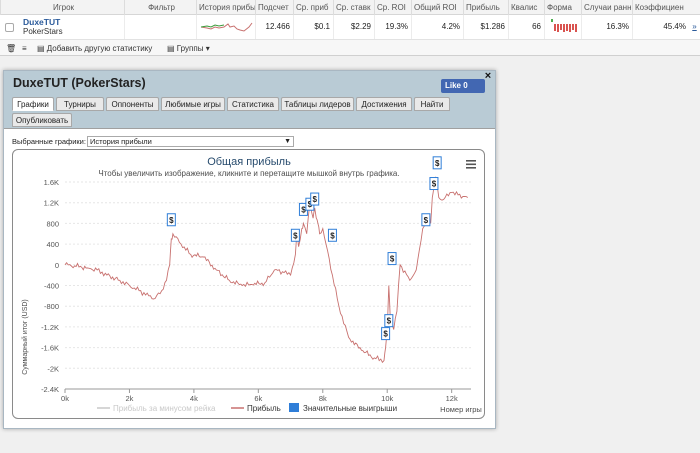 The height and width of the screenshot is (453, 700). What do you see at coordinates (343, 408) in the screenshot?
I see `legend-item-big-wins: Значительные выигрыши` at bounding box center [343, 408].